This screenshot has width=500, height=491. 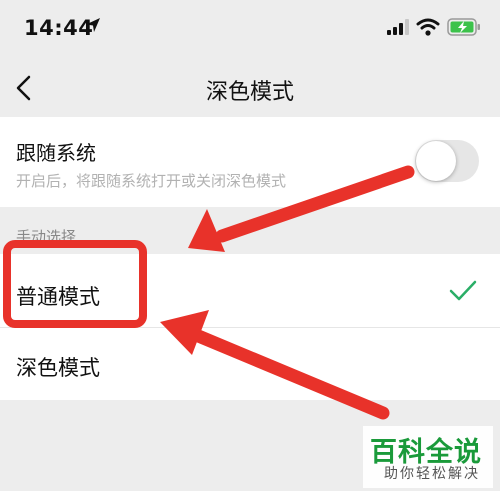 I want to click on section-header-manual: 手动选择, so click(x=46, y=237).